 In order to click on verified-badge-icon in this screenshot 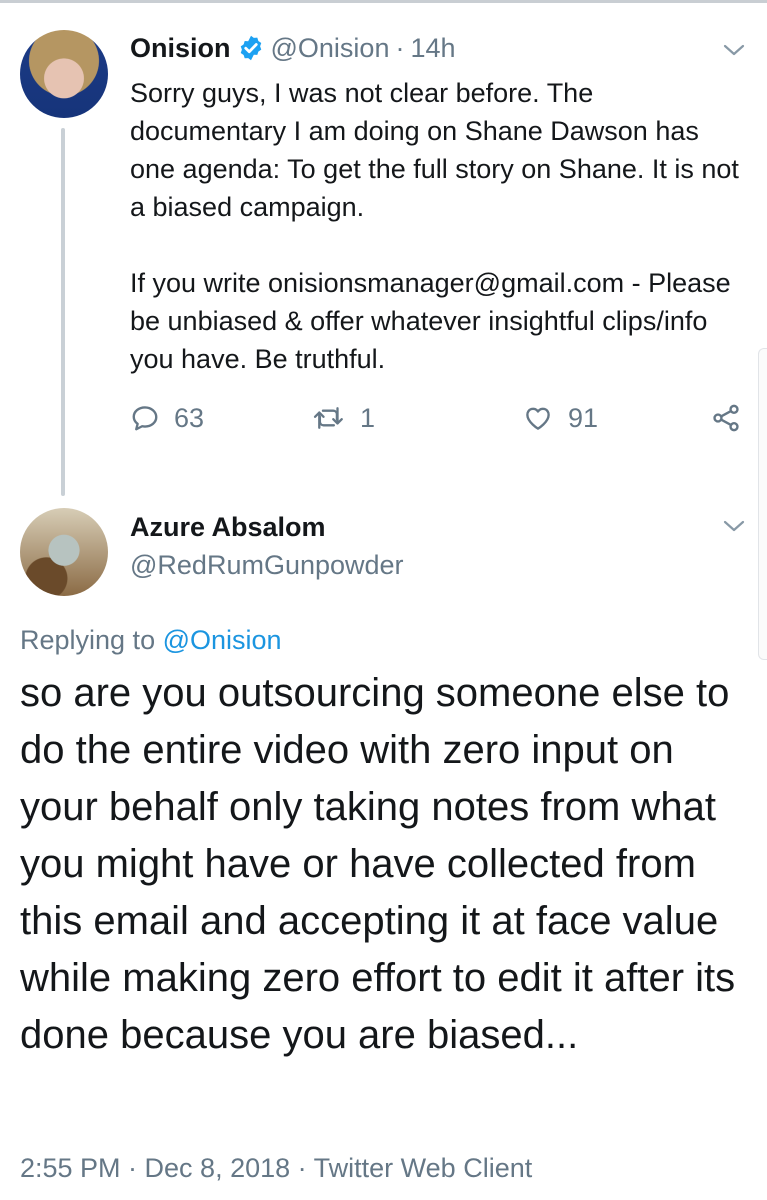, I will do `click(250, 48)`.